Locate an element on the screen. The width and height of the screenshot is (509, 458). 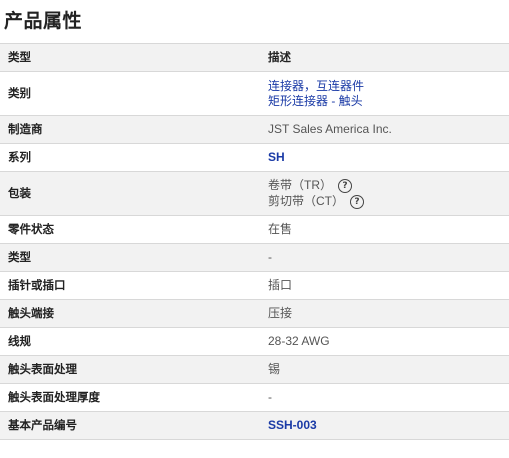
packaging-cut-tape: 剪切带（CT） is located at coordinates (306, 201).